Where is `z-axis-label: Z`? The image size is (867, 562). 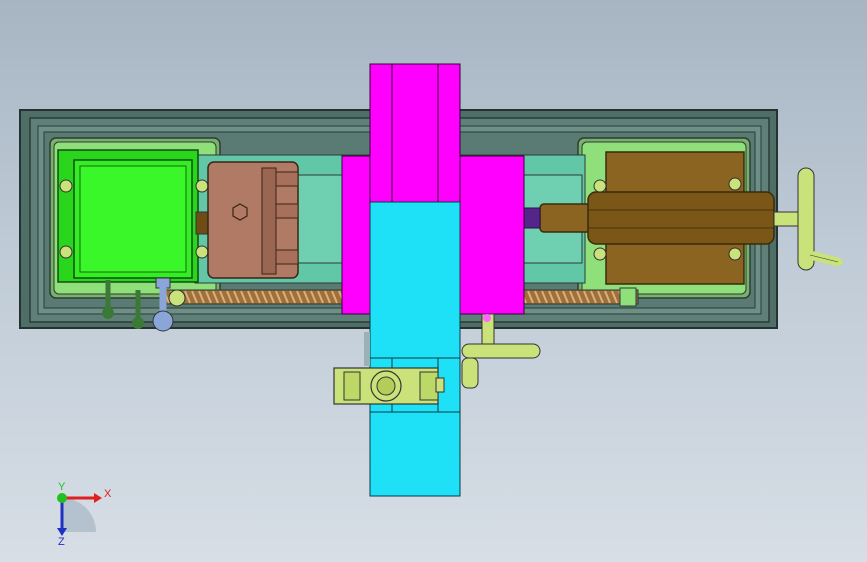
z-axis-label: Z is located at coordinates (61, 542).